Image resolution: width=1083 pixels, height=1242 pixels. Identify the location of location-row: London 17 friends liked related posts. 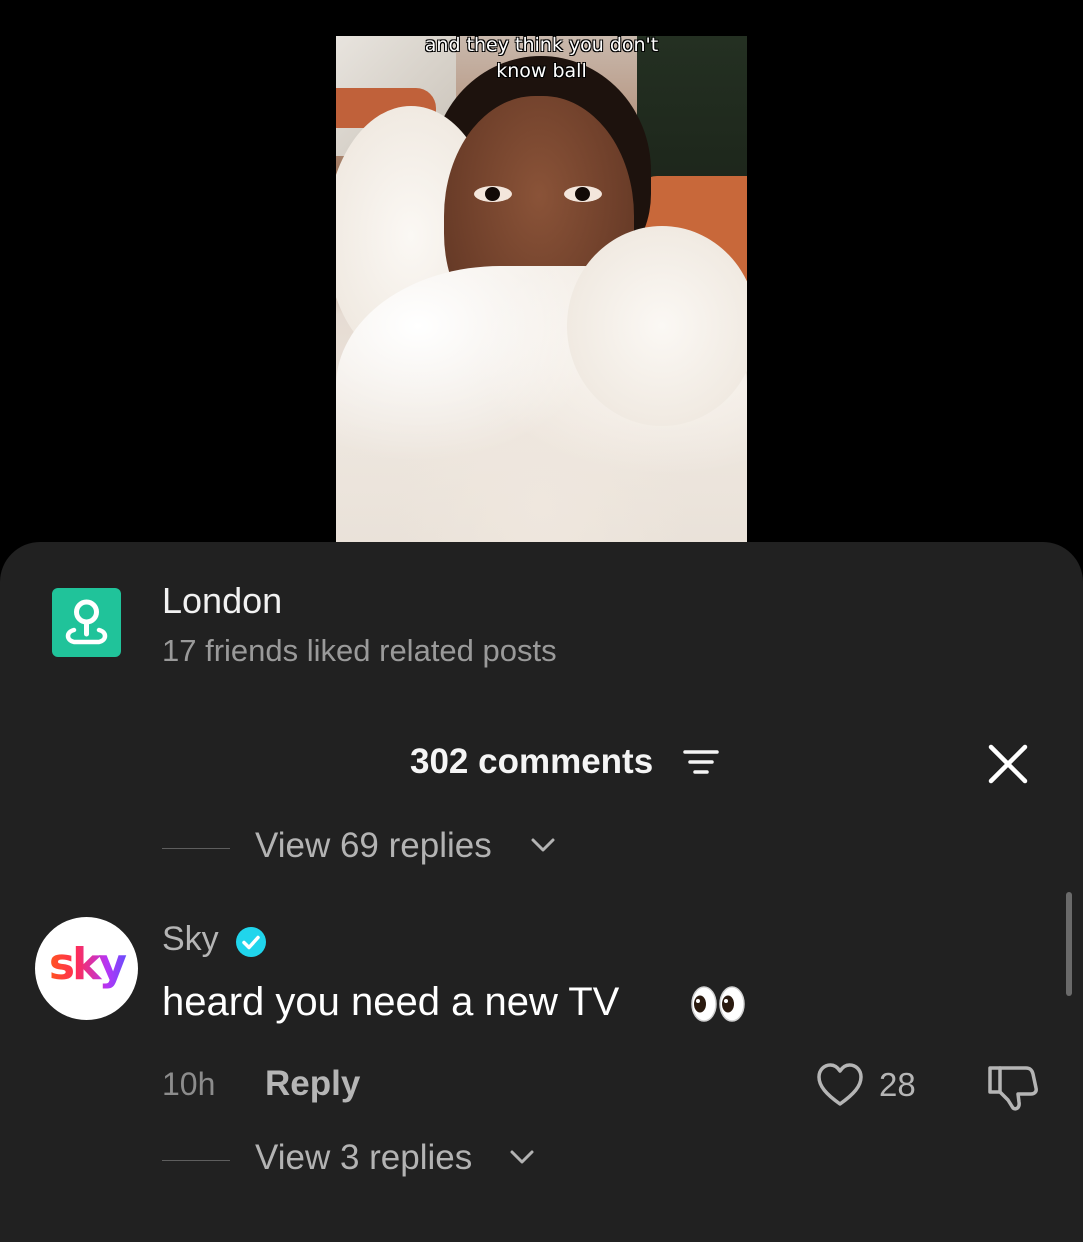
(402, 629).